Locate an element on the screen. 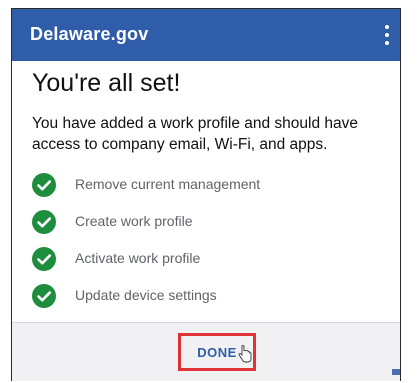  step-label: Activate work profile is located at coordinates (138, 258).